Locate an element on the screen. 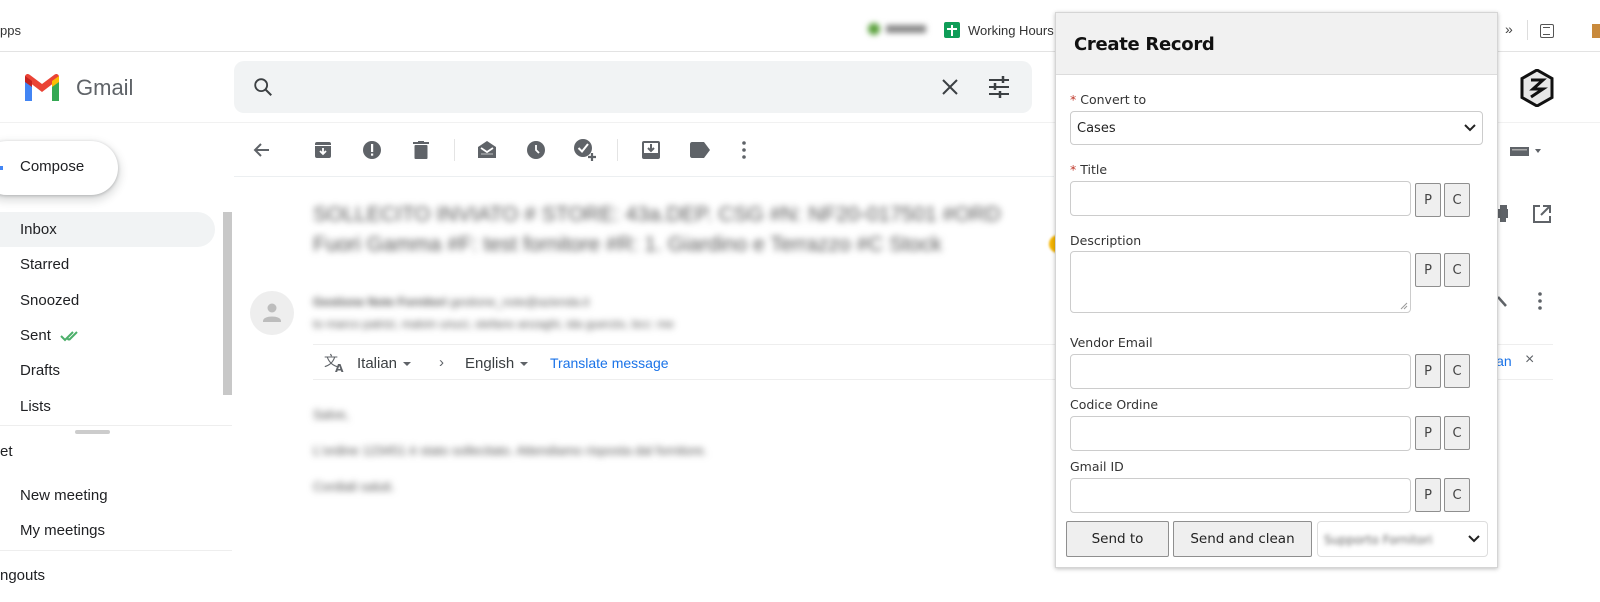 This screenshot has height=602, width=1600. more-options-button is located at coordinates (744, 150).